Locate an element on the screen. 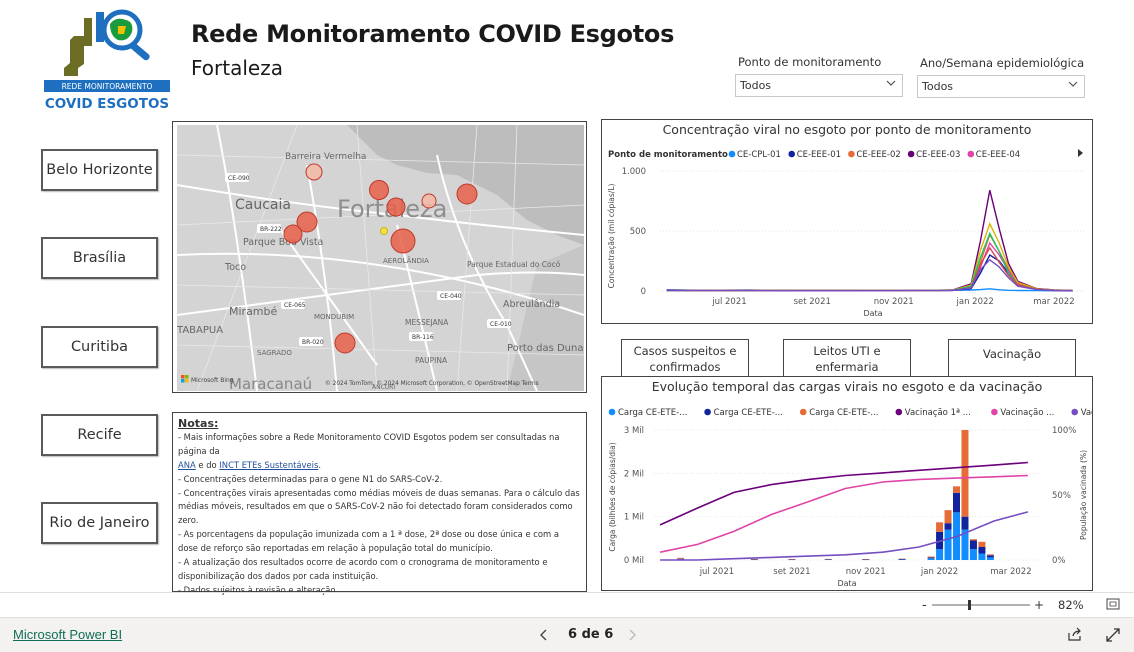  x-tick-label: jan 2022 is located at coordinates (939, 572).